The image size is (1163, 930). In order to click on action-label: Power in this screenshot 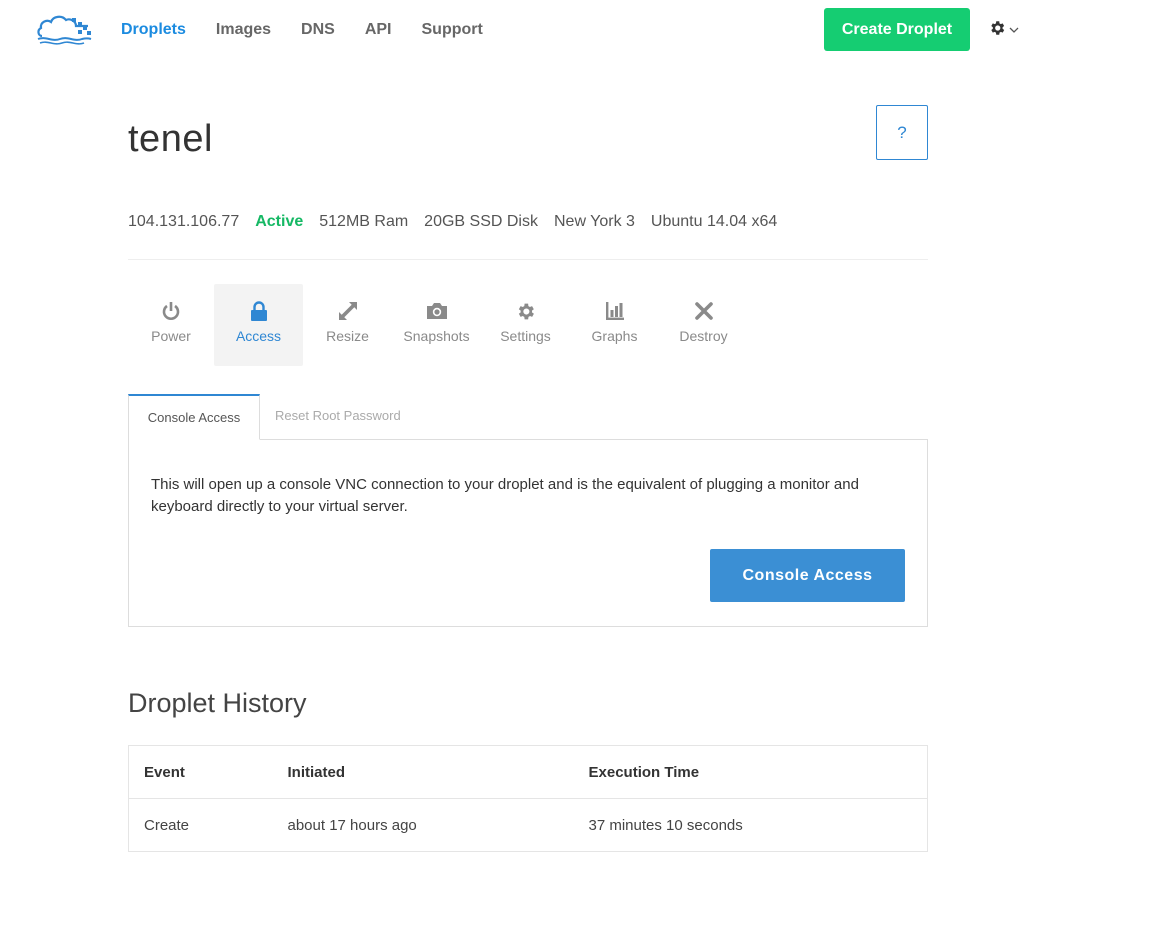, I will do `click(171, 336)`.